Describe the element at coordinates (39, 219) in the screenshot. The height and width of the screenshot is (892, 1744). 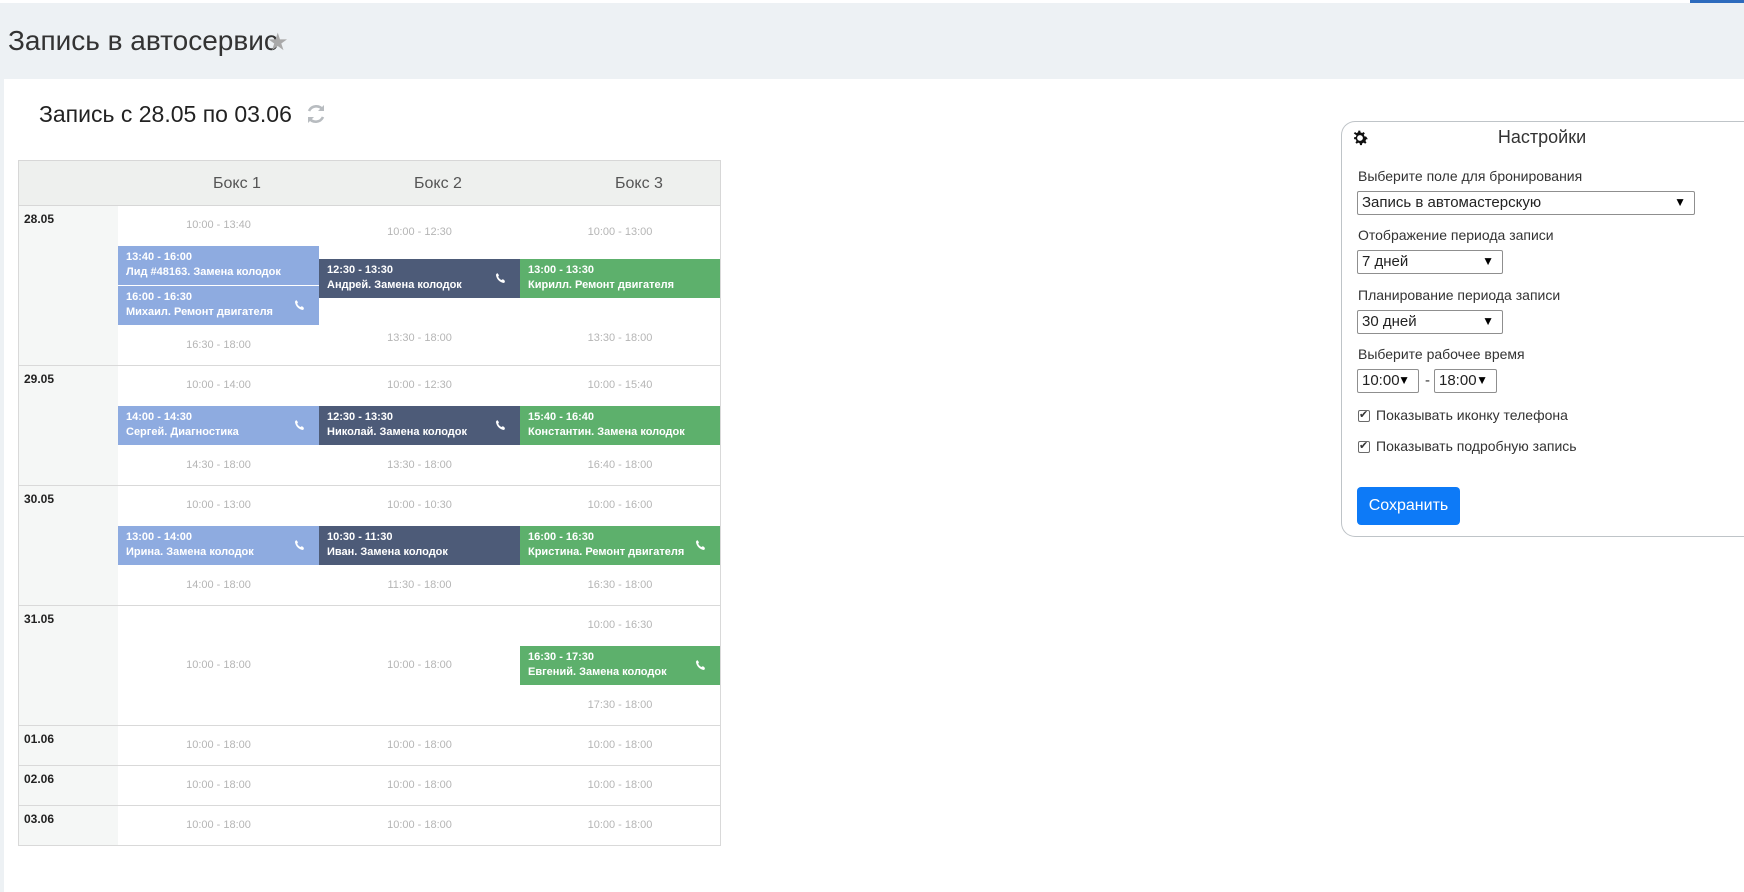
I see `date-label: 28.05` at that location.